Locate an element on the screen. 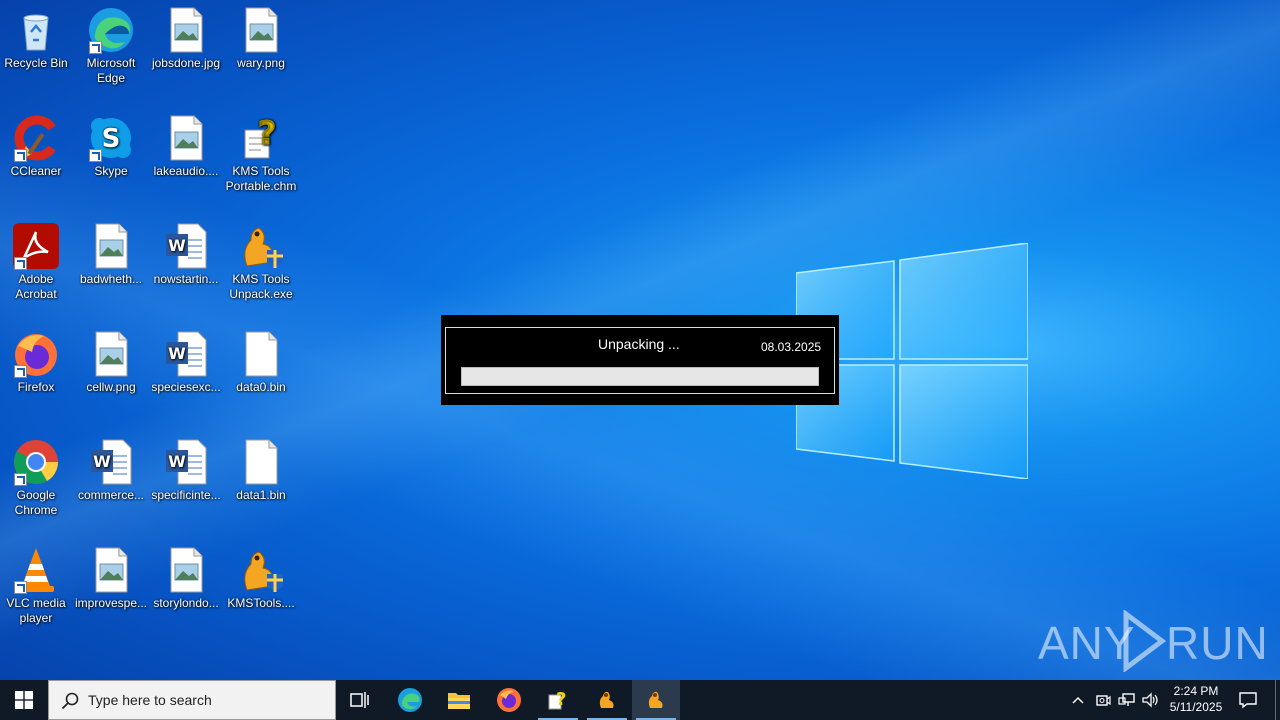  chrome-icon is located at coordinates (36, 462).